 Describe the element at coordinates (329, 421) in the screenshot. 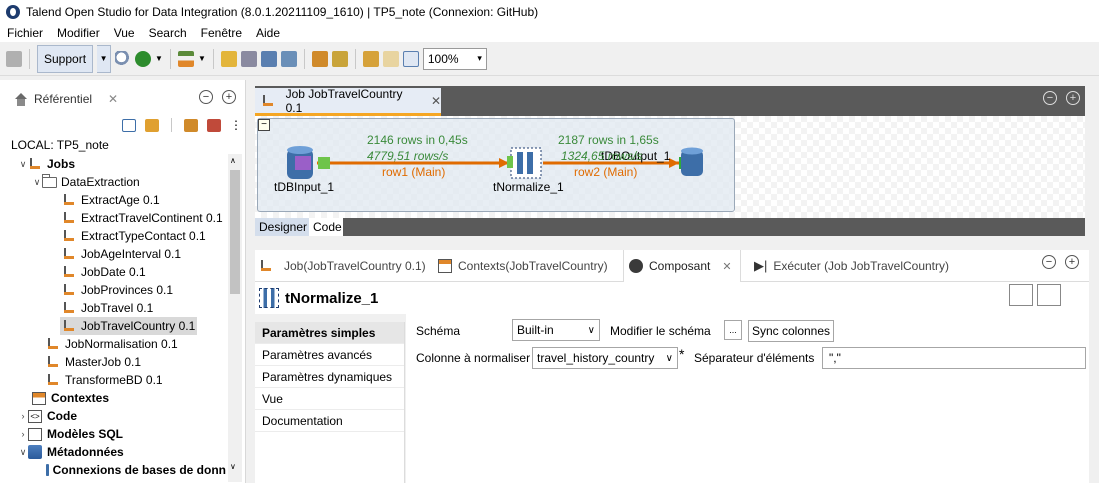

I see `nav-documentation: Documentation` at that location.